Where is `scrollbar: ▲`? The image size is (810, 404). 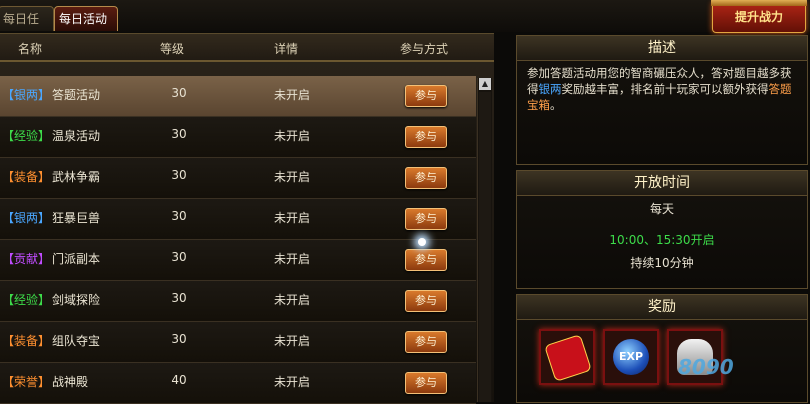
scrollbar: ▲ is located at coordinates (484, 240).